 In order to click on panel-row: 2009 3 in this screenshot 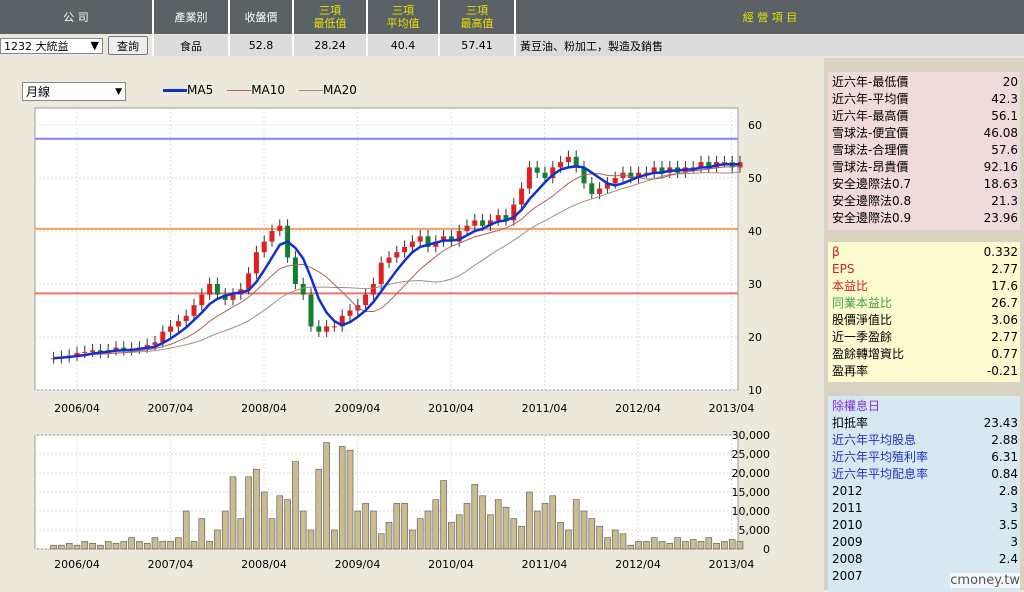, I will do `click(924, 542)`.